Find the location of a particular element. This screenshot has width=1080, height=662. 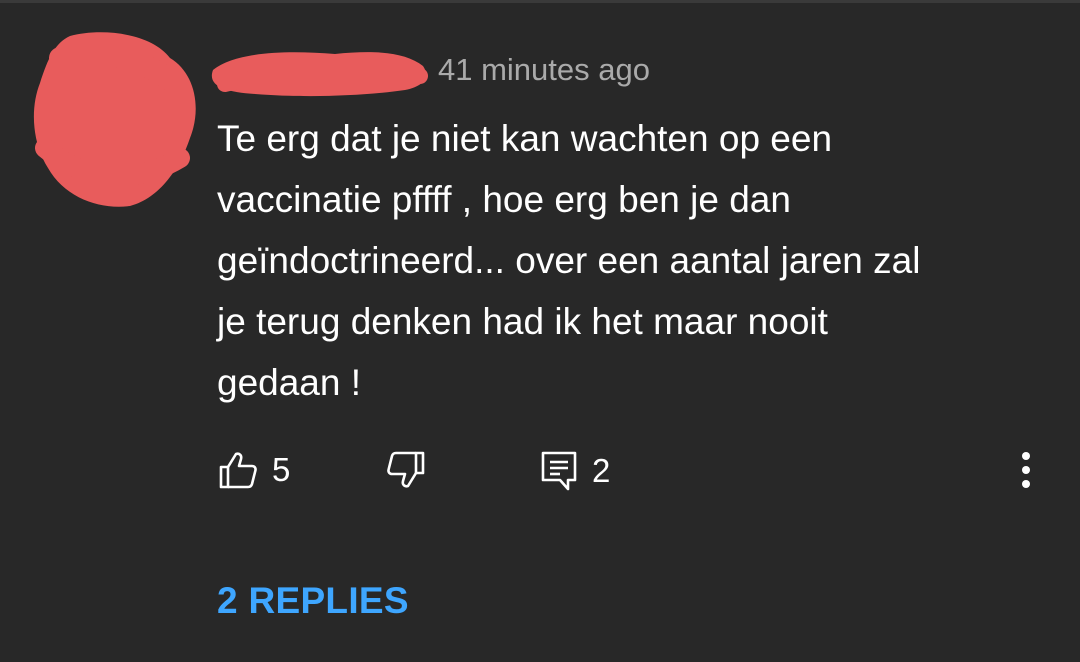

view-replies-link: 2 REPLIES is located at coordinates (313, 601).